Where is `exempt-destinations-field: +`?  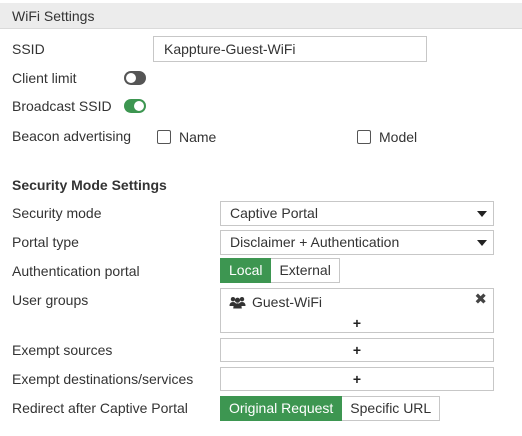 exempt-destinations-field: + is located at coordinates (357, 379).